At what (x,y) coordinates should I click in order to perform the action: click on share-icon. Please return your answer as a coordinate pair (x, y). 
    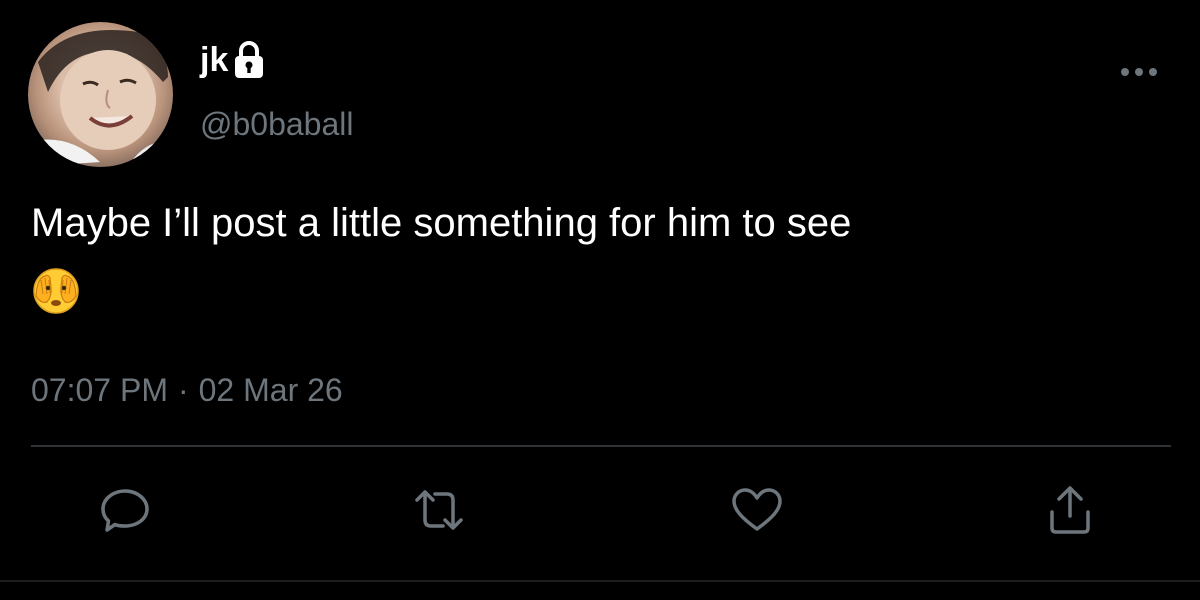
    Looking at the image, I should click on (1070, 512).